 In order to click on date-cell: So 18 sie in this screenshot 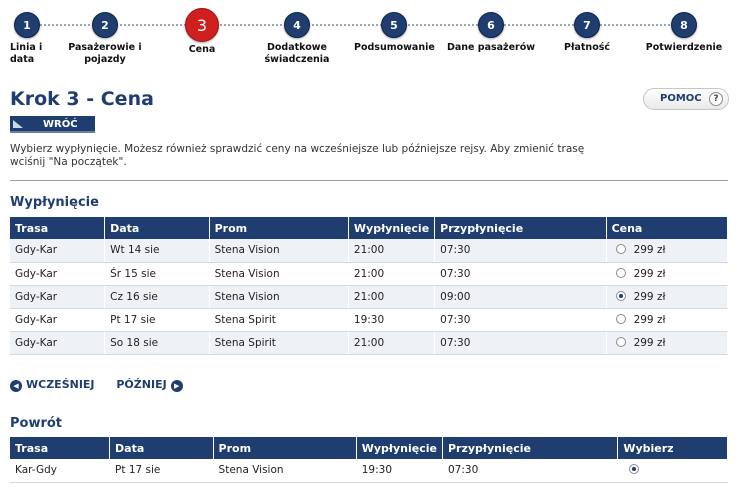, I will do `click(157, 343)`.